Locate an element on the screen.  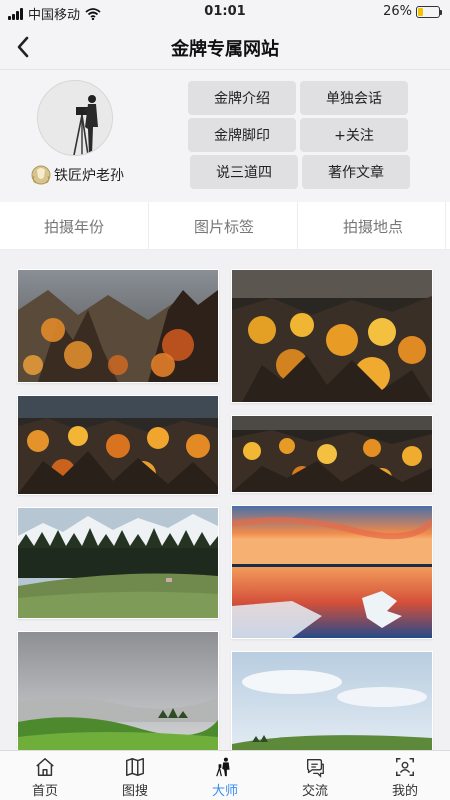
follow-button: +关注 is located at coordinates (354, 135).